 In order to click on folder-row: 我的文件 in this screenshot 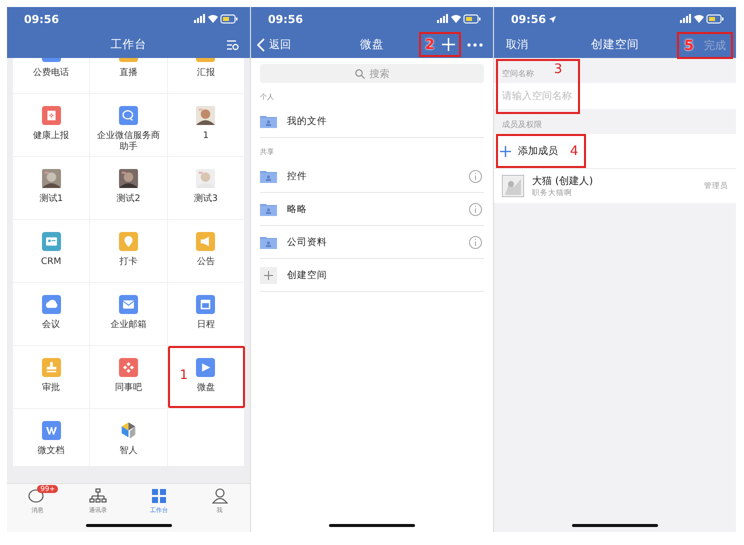, I will do `click(372, 121)`.